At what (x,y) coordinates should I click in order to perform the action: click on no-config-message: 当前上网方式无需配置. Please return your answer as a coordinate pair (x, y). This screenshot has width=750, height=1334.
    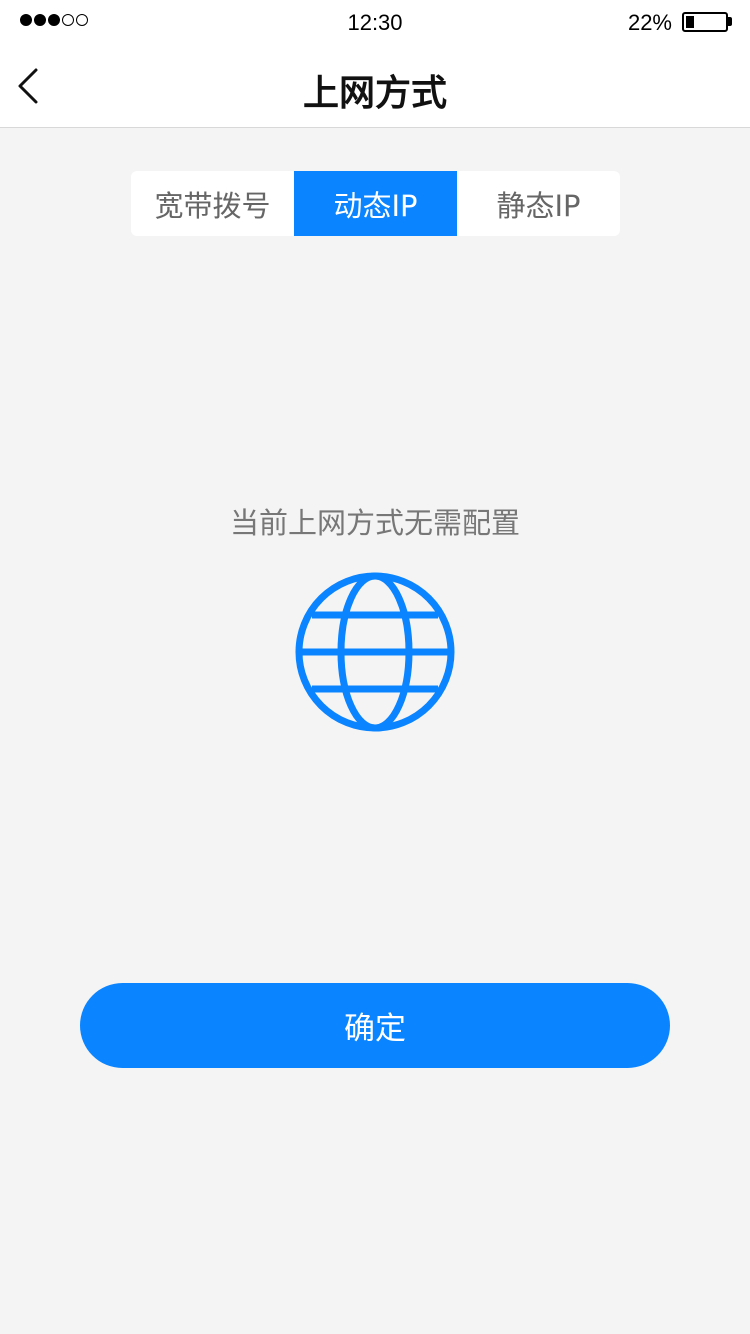
    Looking at the image, I should click on (374, 523).